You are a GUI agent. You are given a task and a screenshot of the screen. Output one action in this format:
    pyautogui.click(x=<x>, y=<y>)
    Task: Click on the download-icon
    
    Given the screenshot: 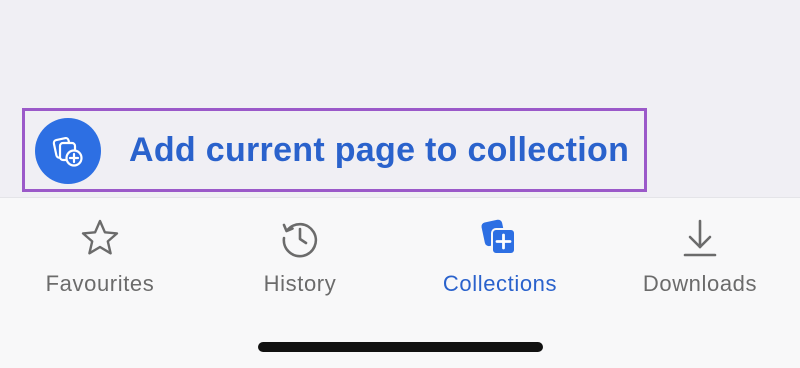 What is the action you would take?
    pyautogui.click(x=700, y=238)
    